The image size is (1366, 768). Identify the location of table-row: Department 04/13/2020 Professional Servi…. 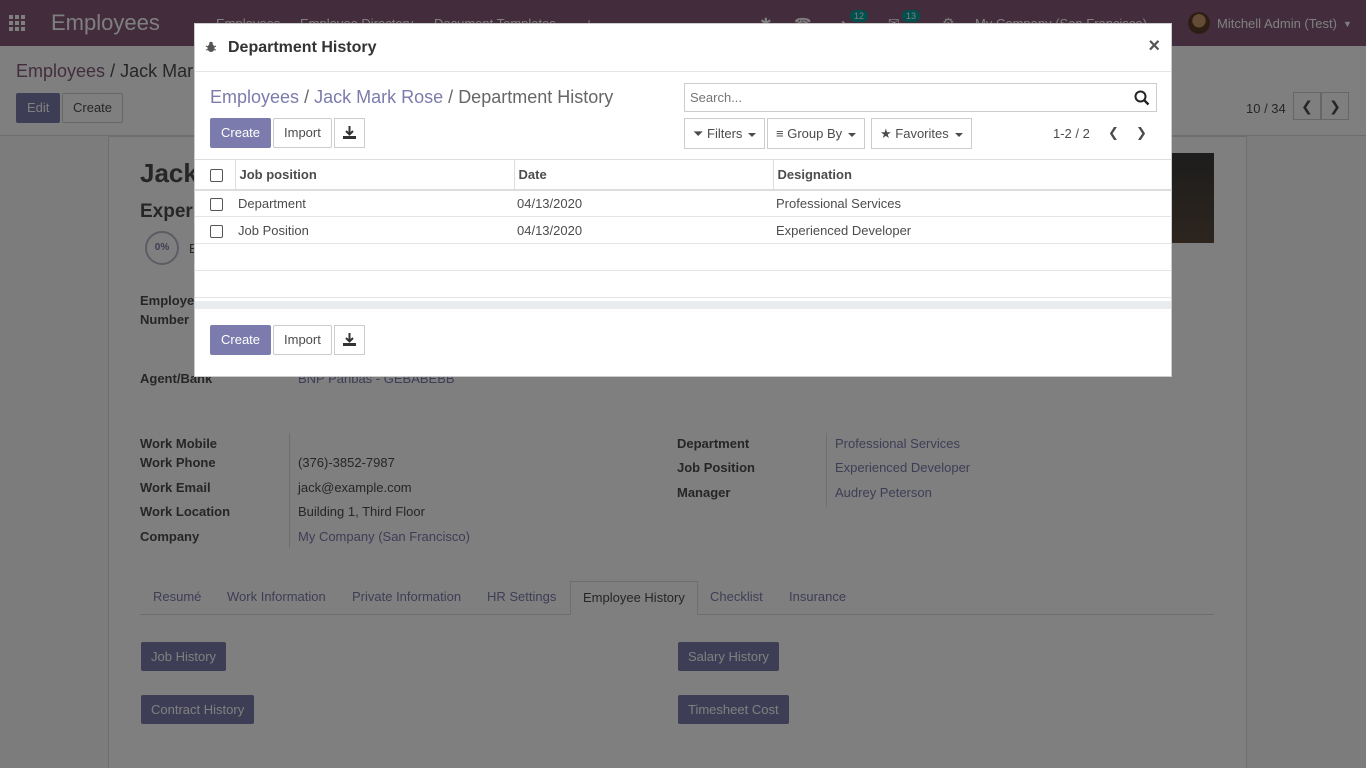
(683, 203).